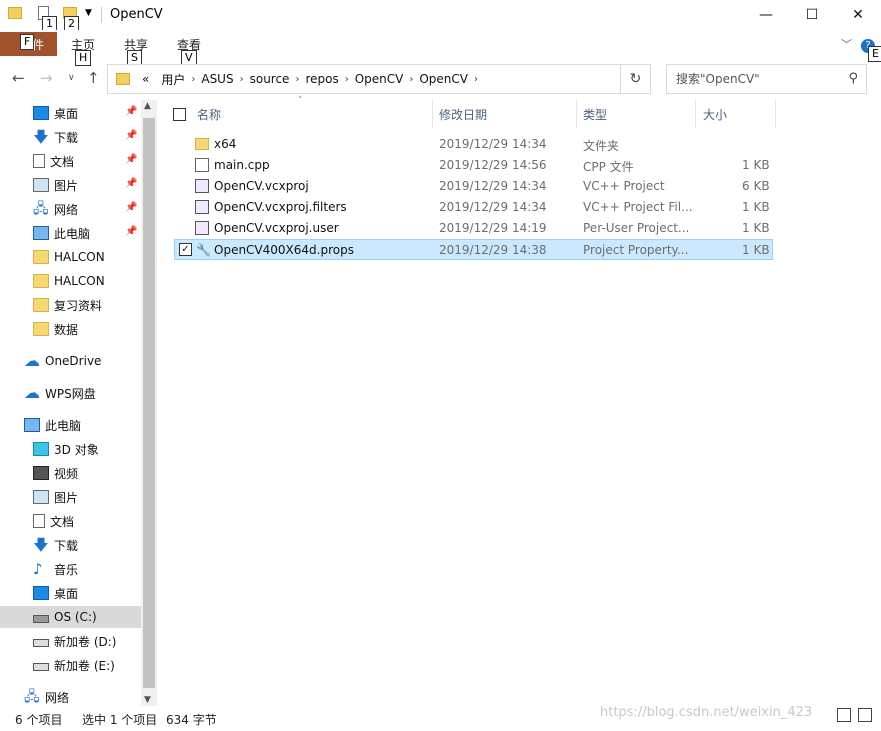 This screenshot has height=731, width=881. Describe the element at coordinates (70, 473) in the screenshot. I see `nav-item-videos: 视频` at that location.